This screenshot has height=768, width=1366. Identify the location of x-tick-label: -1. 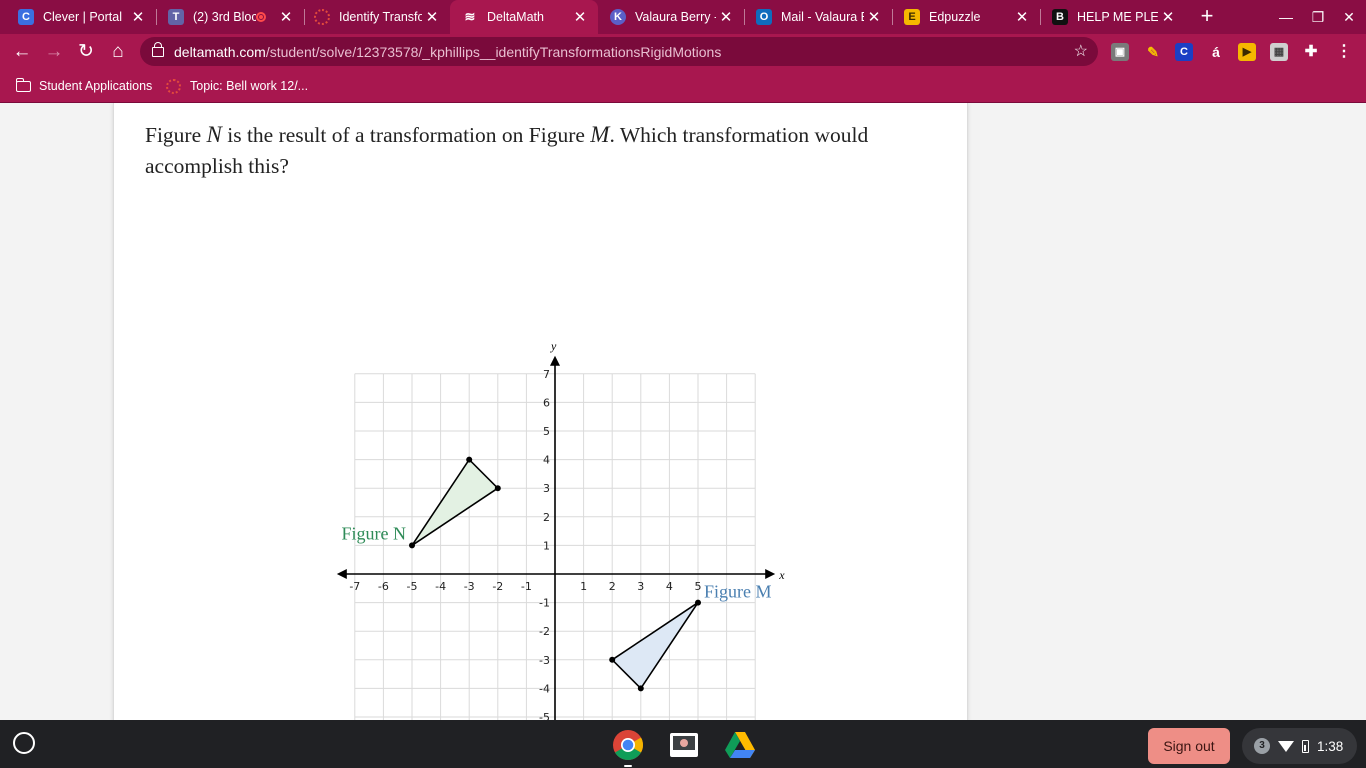
(526, 586).